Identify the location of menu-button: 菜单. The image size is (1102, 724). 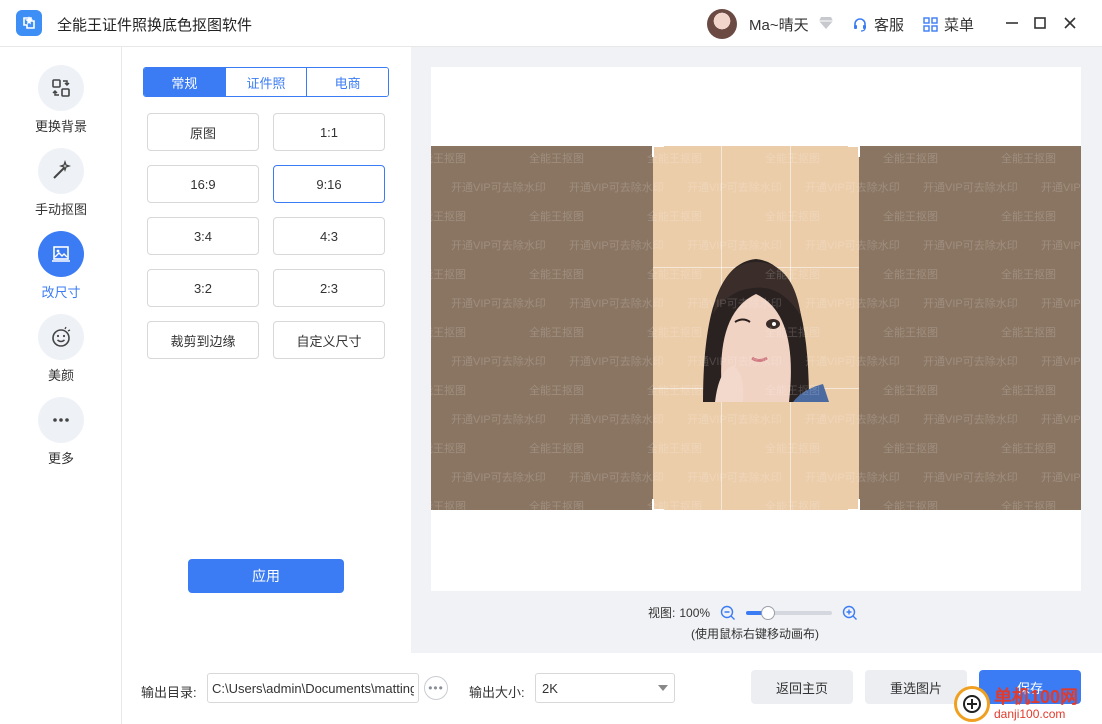
(948, 24).